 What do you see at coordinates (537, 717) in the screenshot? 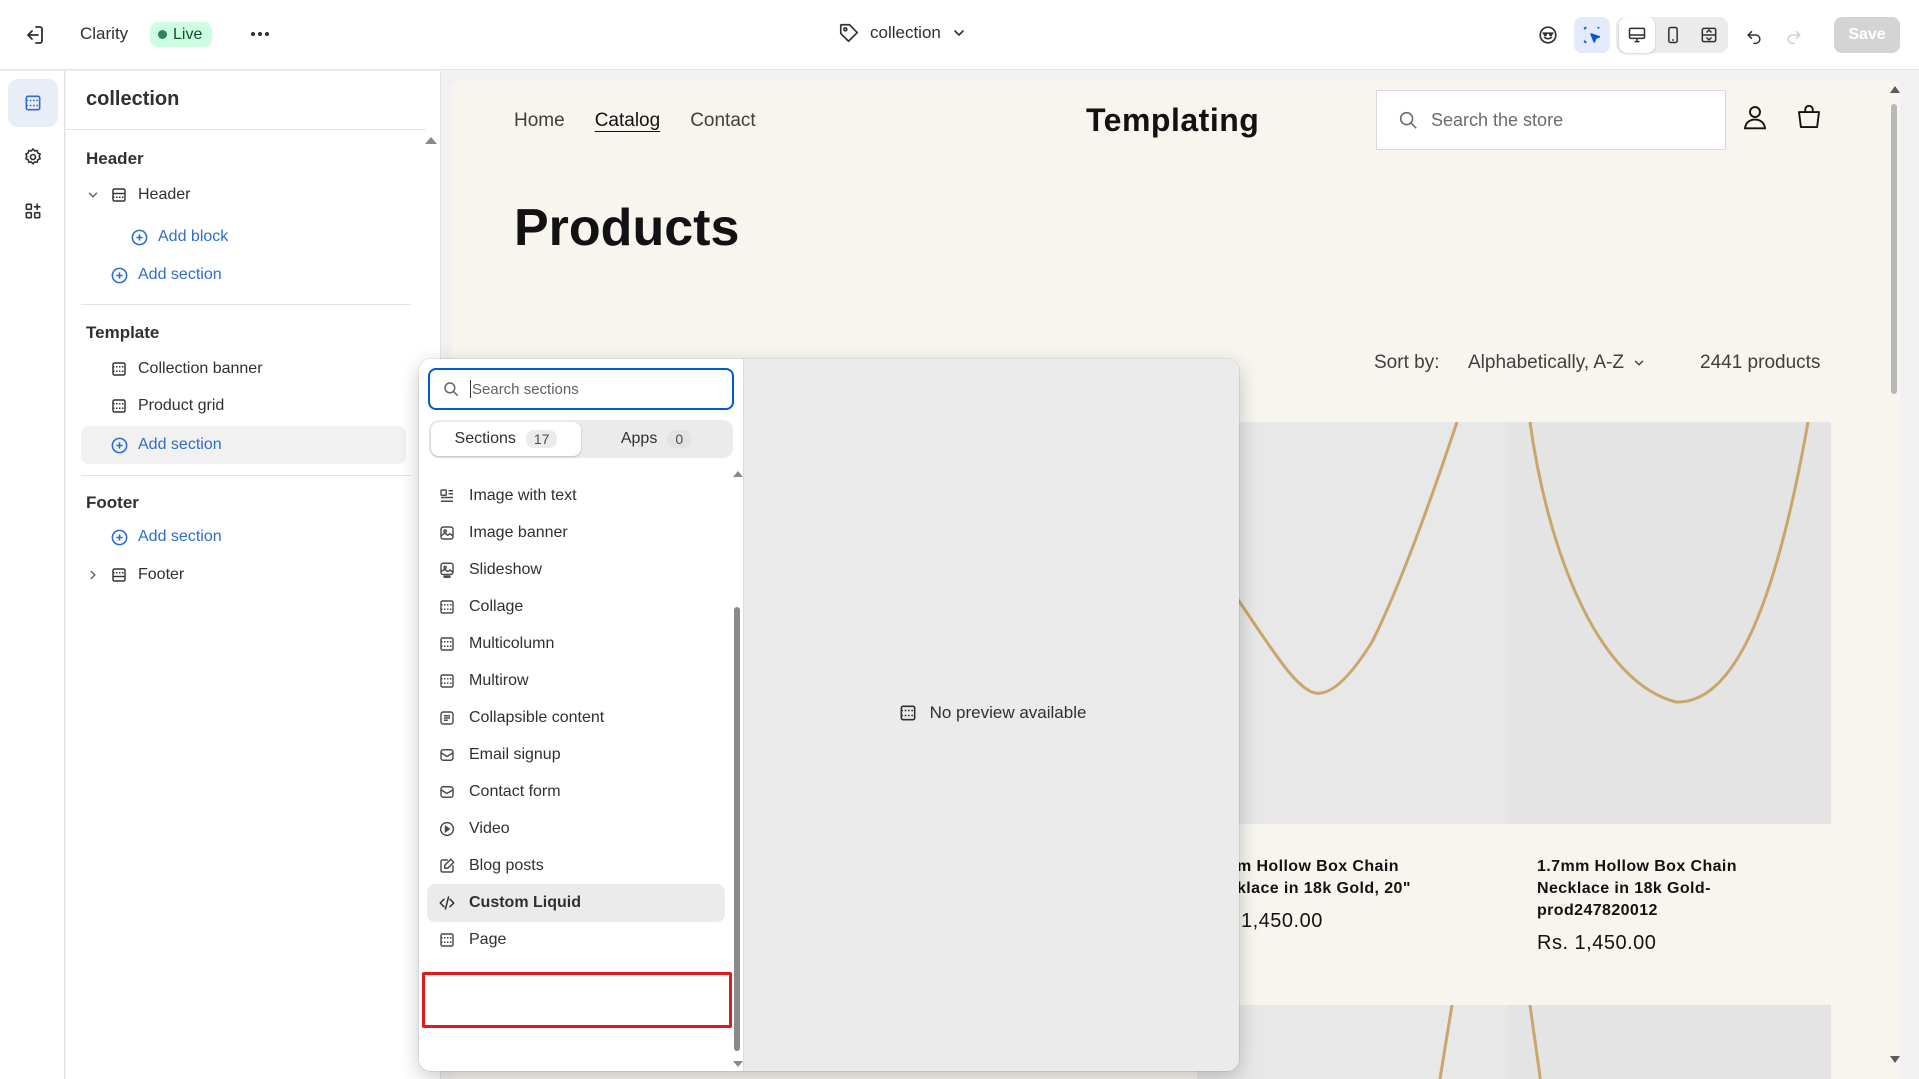
I see `list-item-label: Collapsible content` at bounding box center [537, 717].